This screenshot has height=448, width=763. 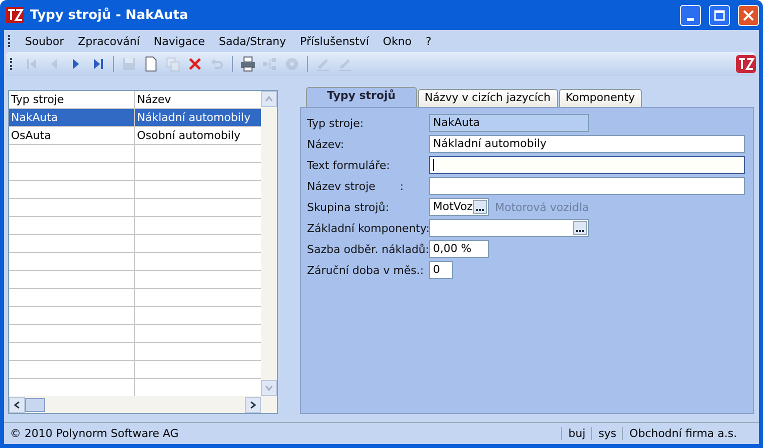 I want to click on lookup-field: MotVoz, so click(x=459, y=207).